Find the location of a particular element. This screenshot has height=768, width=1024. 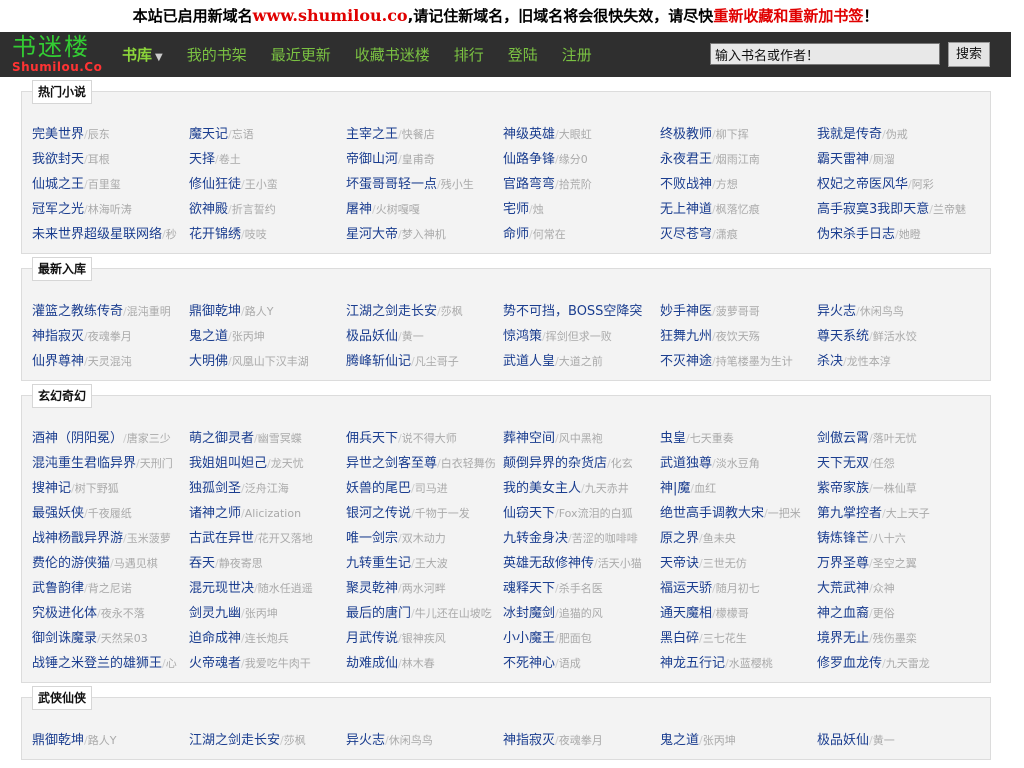

book-author-link: 水蓝樱桃 is located at coordinates (751, 663).